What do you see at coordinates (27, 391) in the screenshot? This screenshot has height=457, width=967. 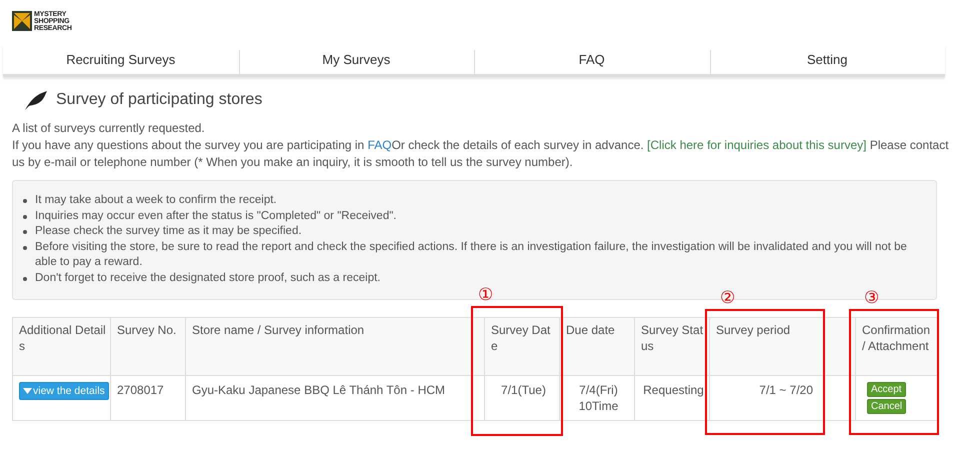 I see `caret-icon` at bounding box center [27, 391].